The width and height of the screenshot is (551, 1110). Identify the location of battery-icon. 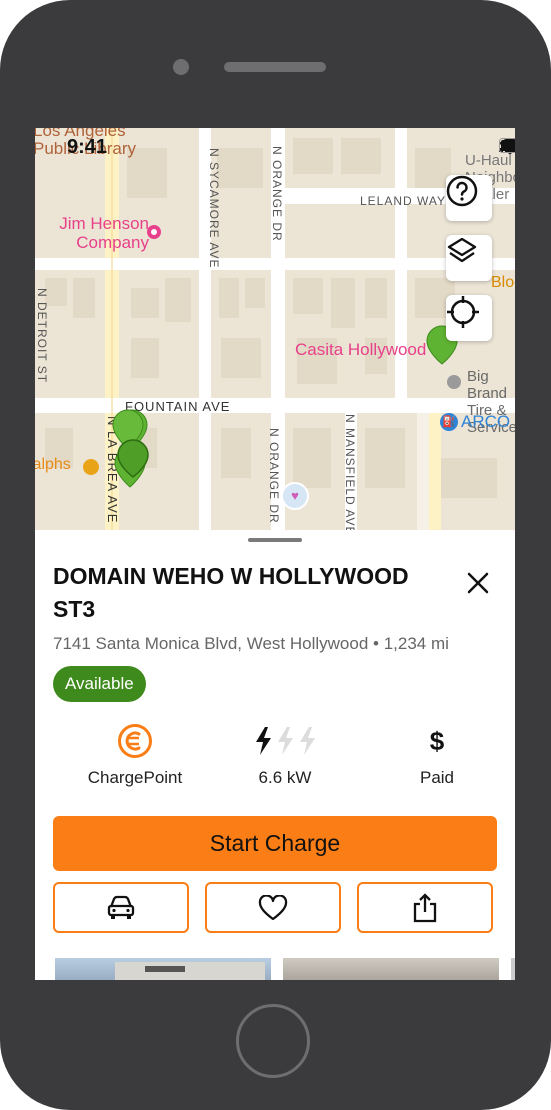
(507, 145).